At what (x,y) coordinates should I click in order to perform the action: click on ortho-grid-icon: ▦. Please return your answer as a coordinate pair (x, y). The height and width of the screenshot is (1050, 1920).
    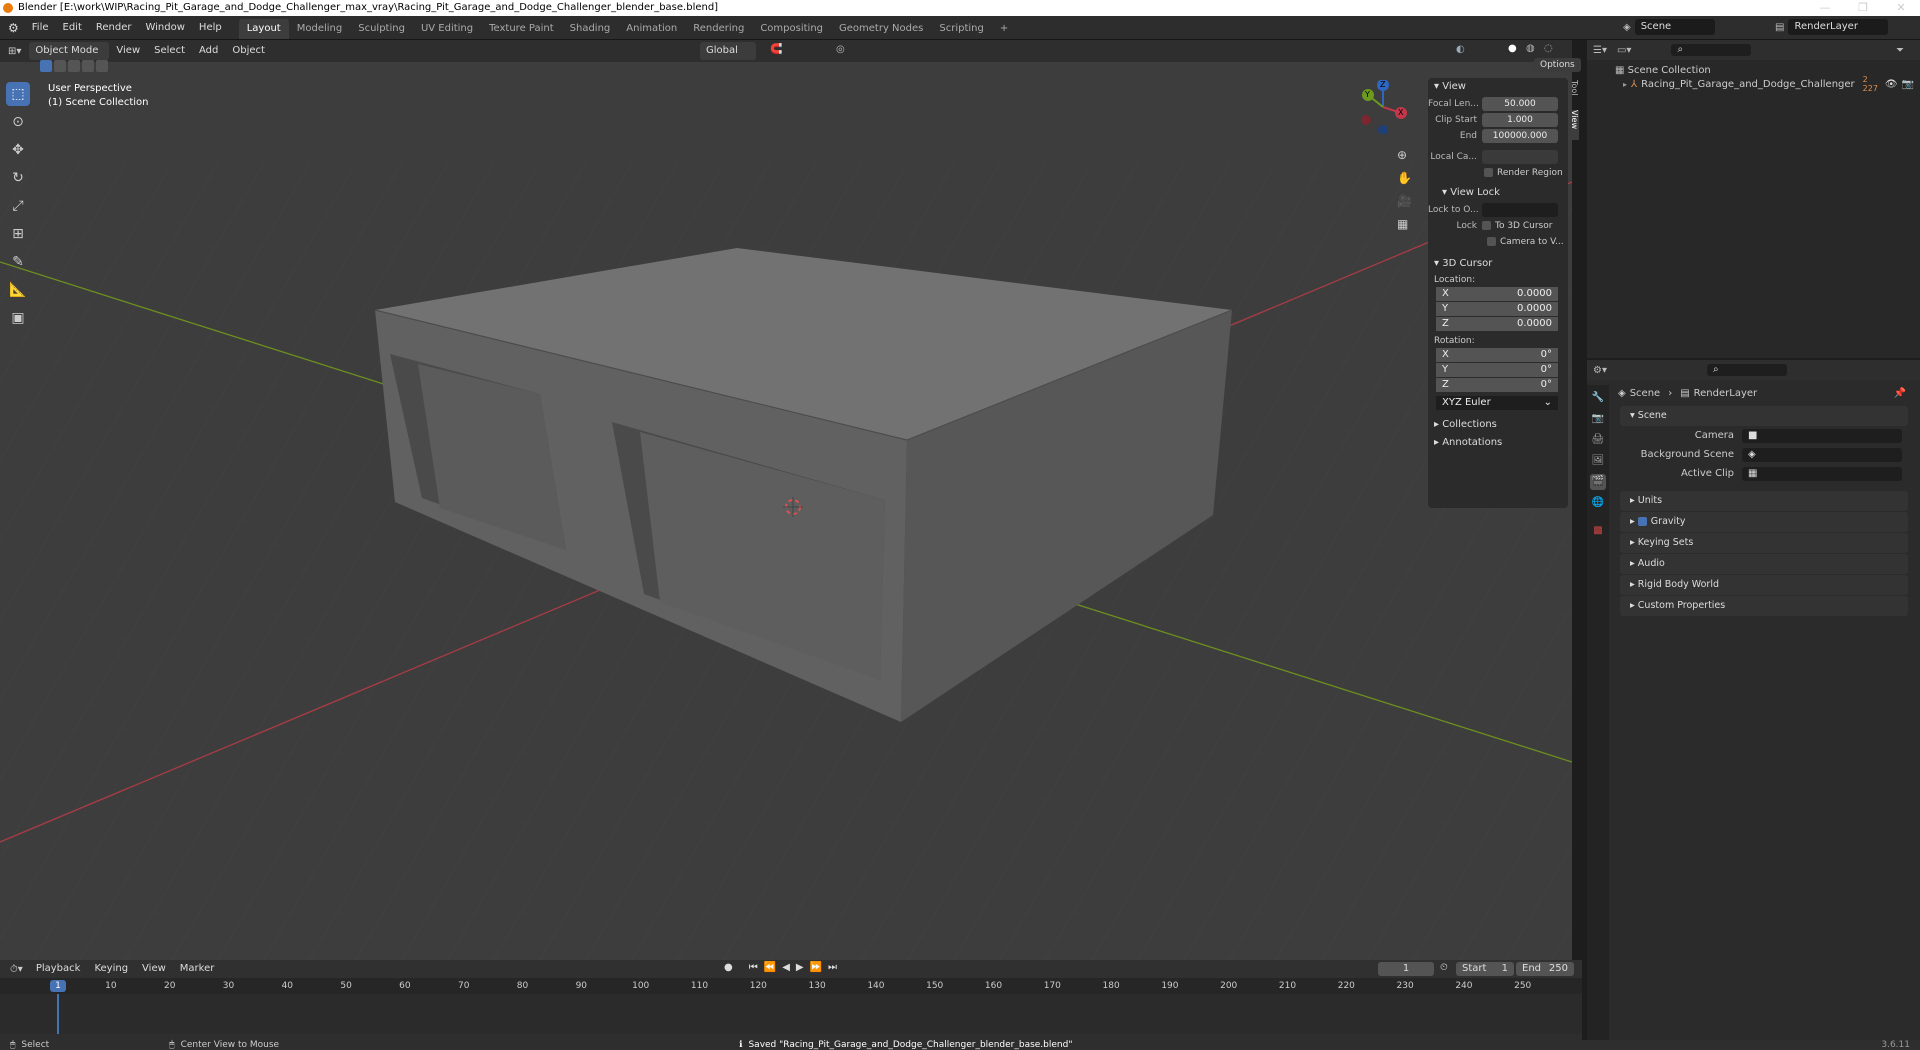
    Looking at the image, I should click on (1405, 224).